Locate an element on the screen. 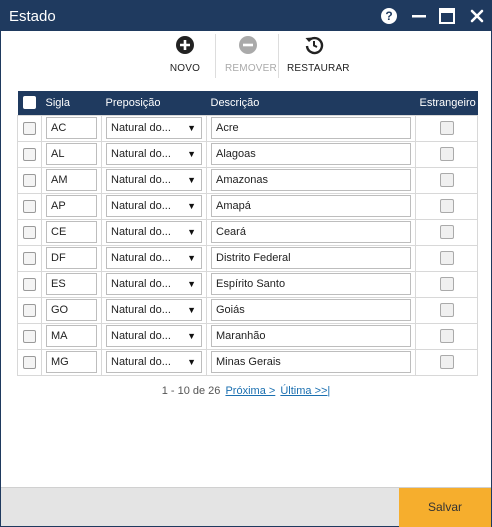 The image size is (492, 527). table-row: MG Natural do... ▼ Minas Gerais is located at coordinates (247, 362).